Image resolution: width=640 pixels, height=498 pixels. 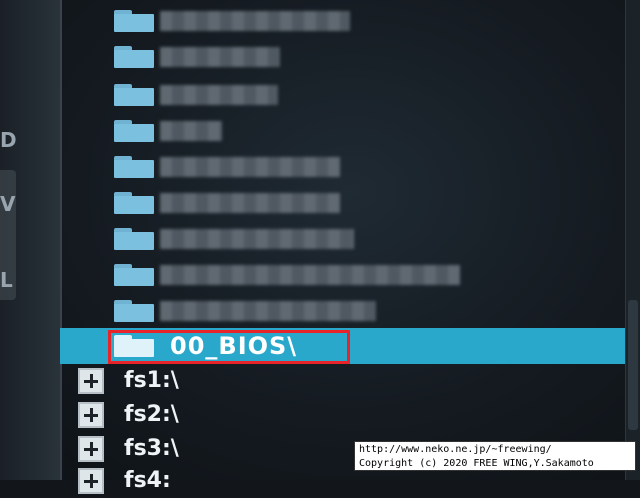 I want to click on scrollbar-thumb, so click(x=633, y=365).